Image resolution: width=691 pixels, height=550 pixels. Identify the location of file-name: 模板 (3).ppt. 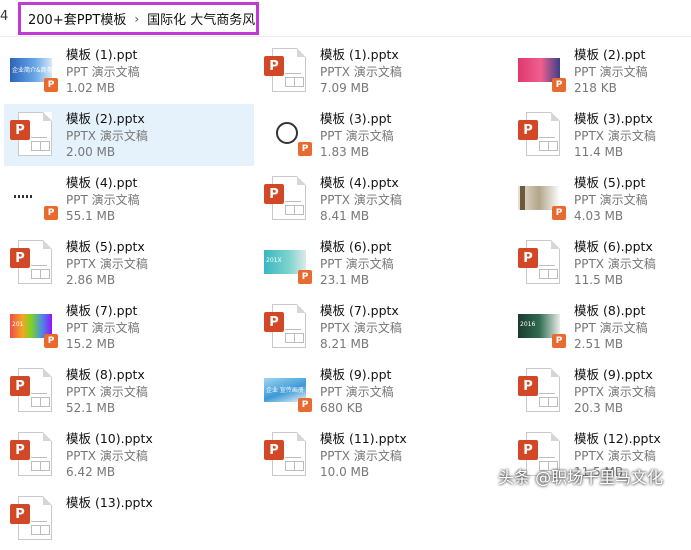
(356, 118).